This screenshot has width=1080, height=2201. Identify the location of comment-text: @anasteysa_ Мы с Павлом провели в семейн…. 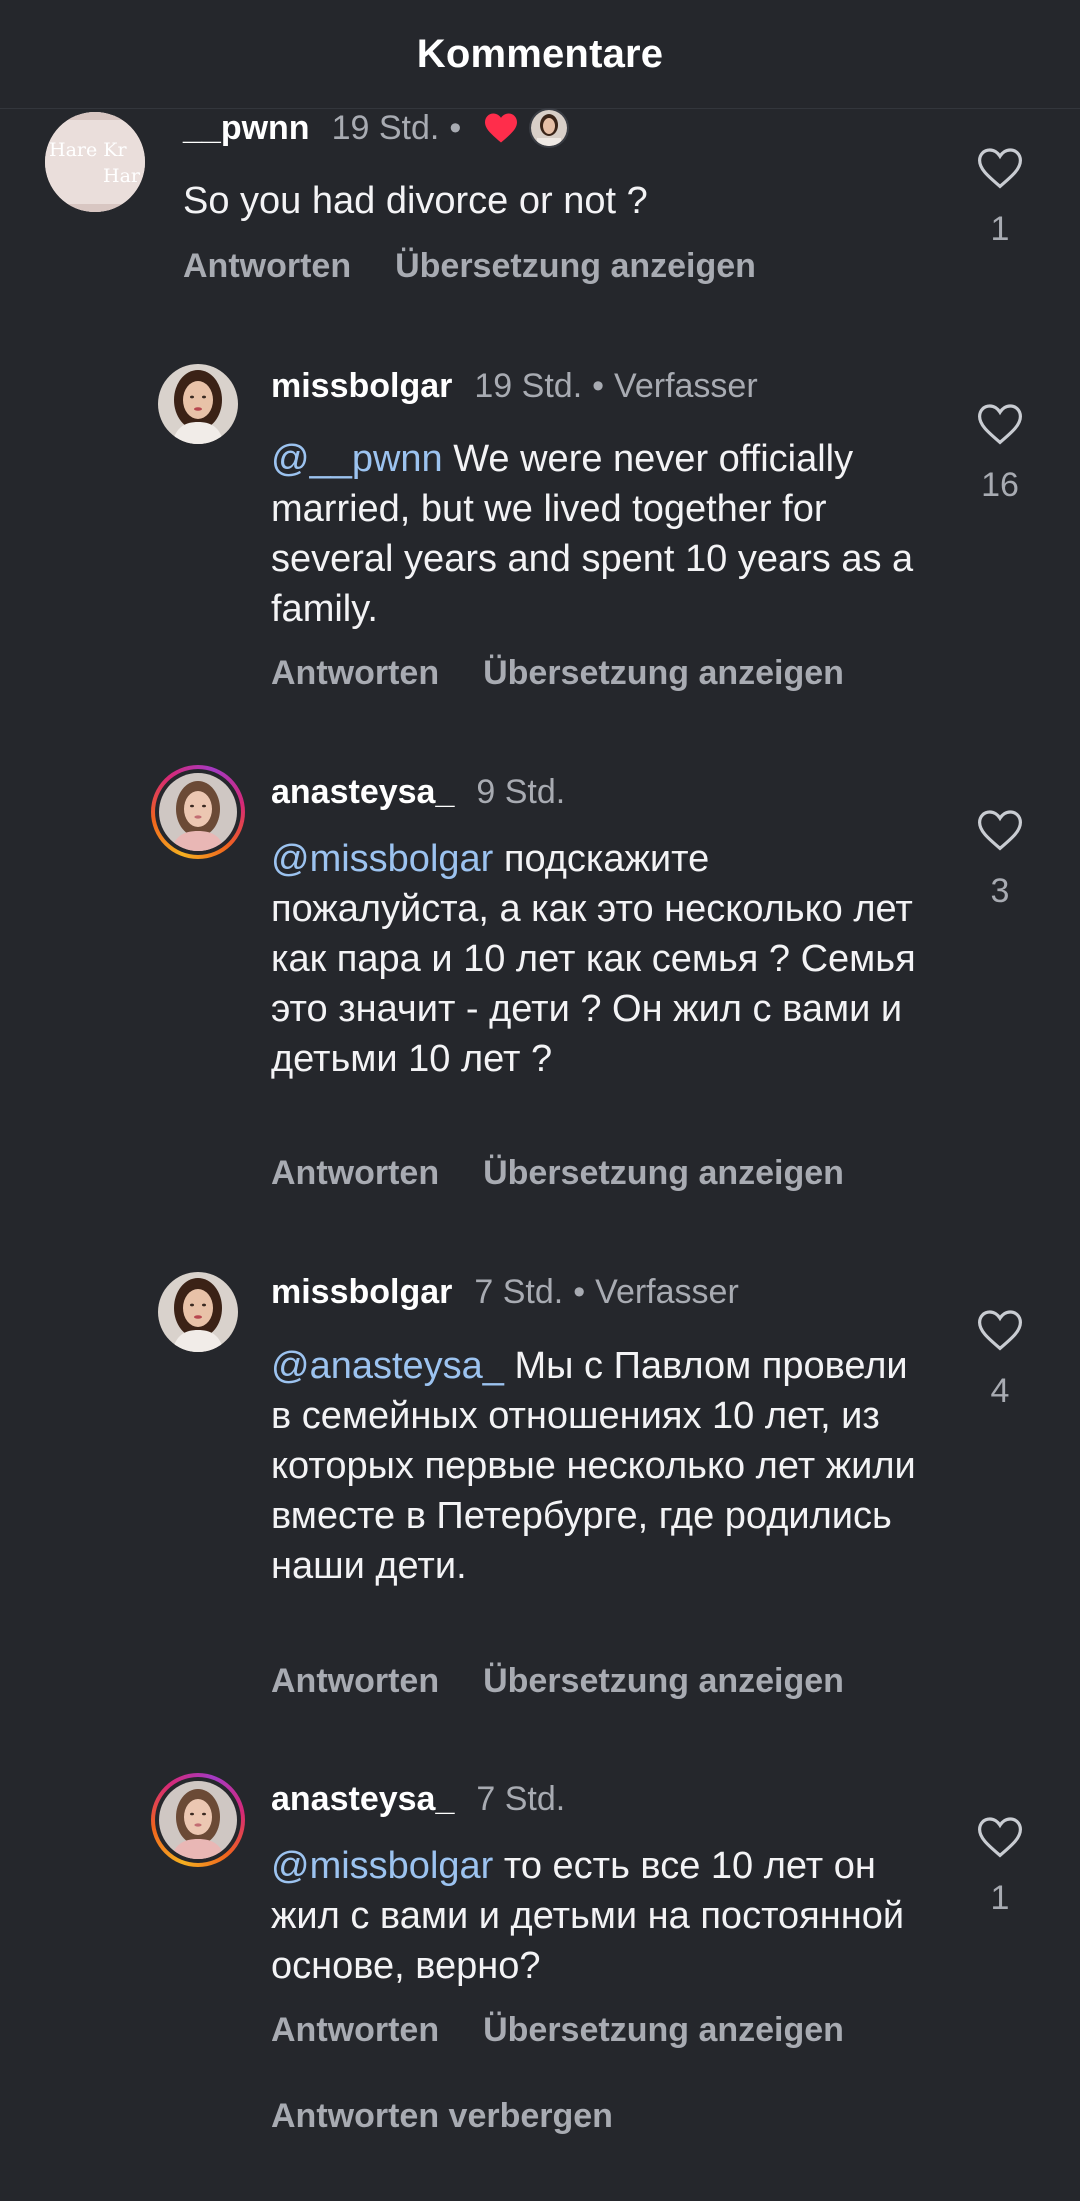
(593, 1466).